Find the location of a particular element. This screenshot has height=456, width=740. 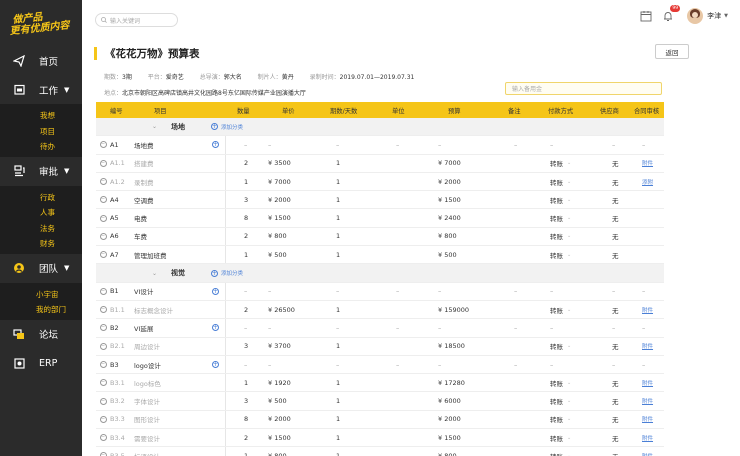

nav-approval-sub-item: 人事 is located at coordinates (41, 213).